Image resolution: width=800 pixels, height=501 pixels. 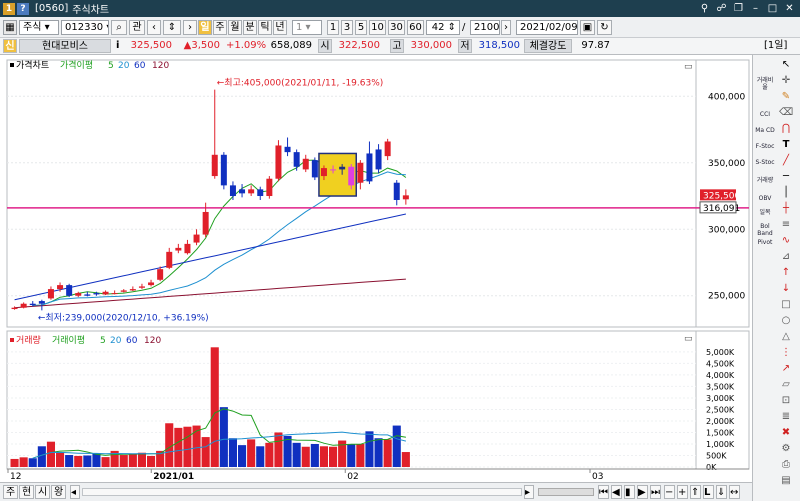 I want to click on search-icon: ⌕, so click(x=119, y=27).